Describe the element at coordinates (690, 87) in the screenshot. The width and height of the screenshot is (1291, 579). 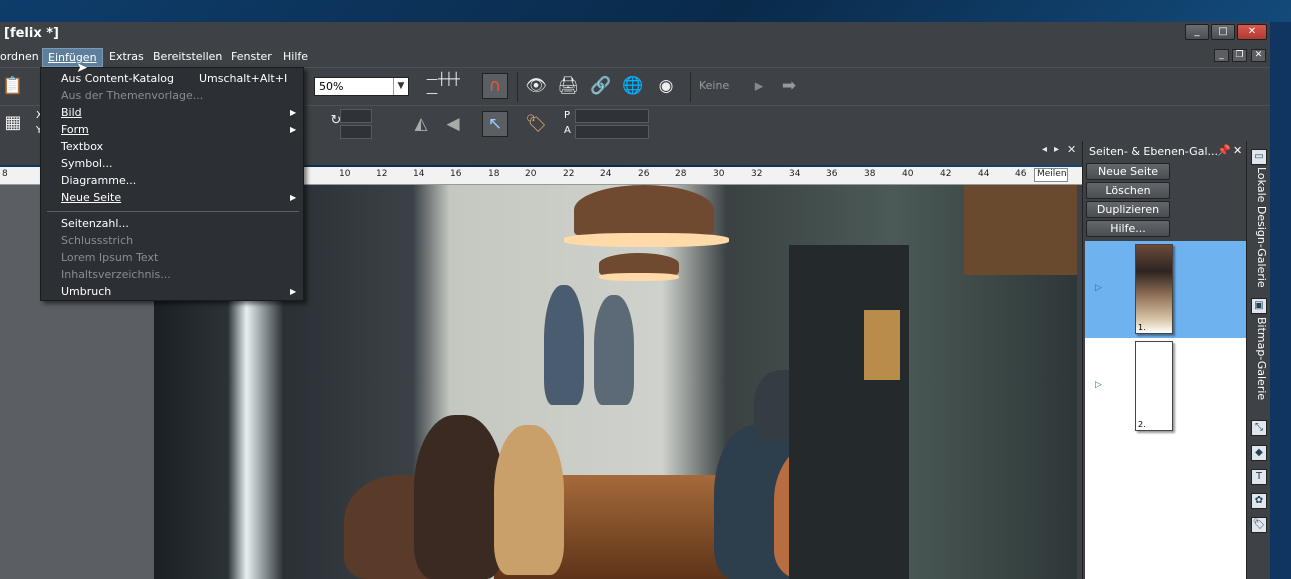
I see `toolbar-divider` at that location.